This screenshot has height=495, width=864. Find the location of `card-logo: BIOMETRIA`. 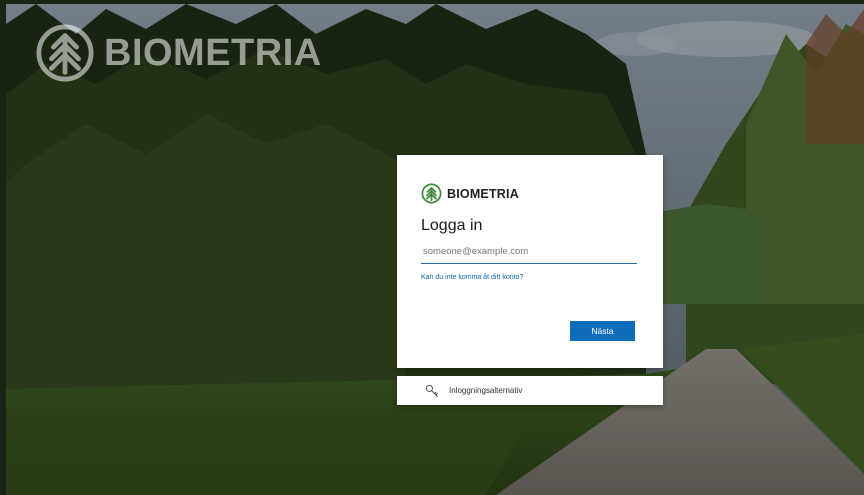

card-logo: BIOMETRIA is located at coordinates (470, 193).